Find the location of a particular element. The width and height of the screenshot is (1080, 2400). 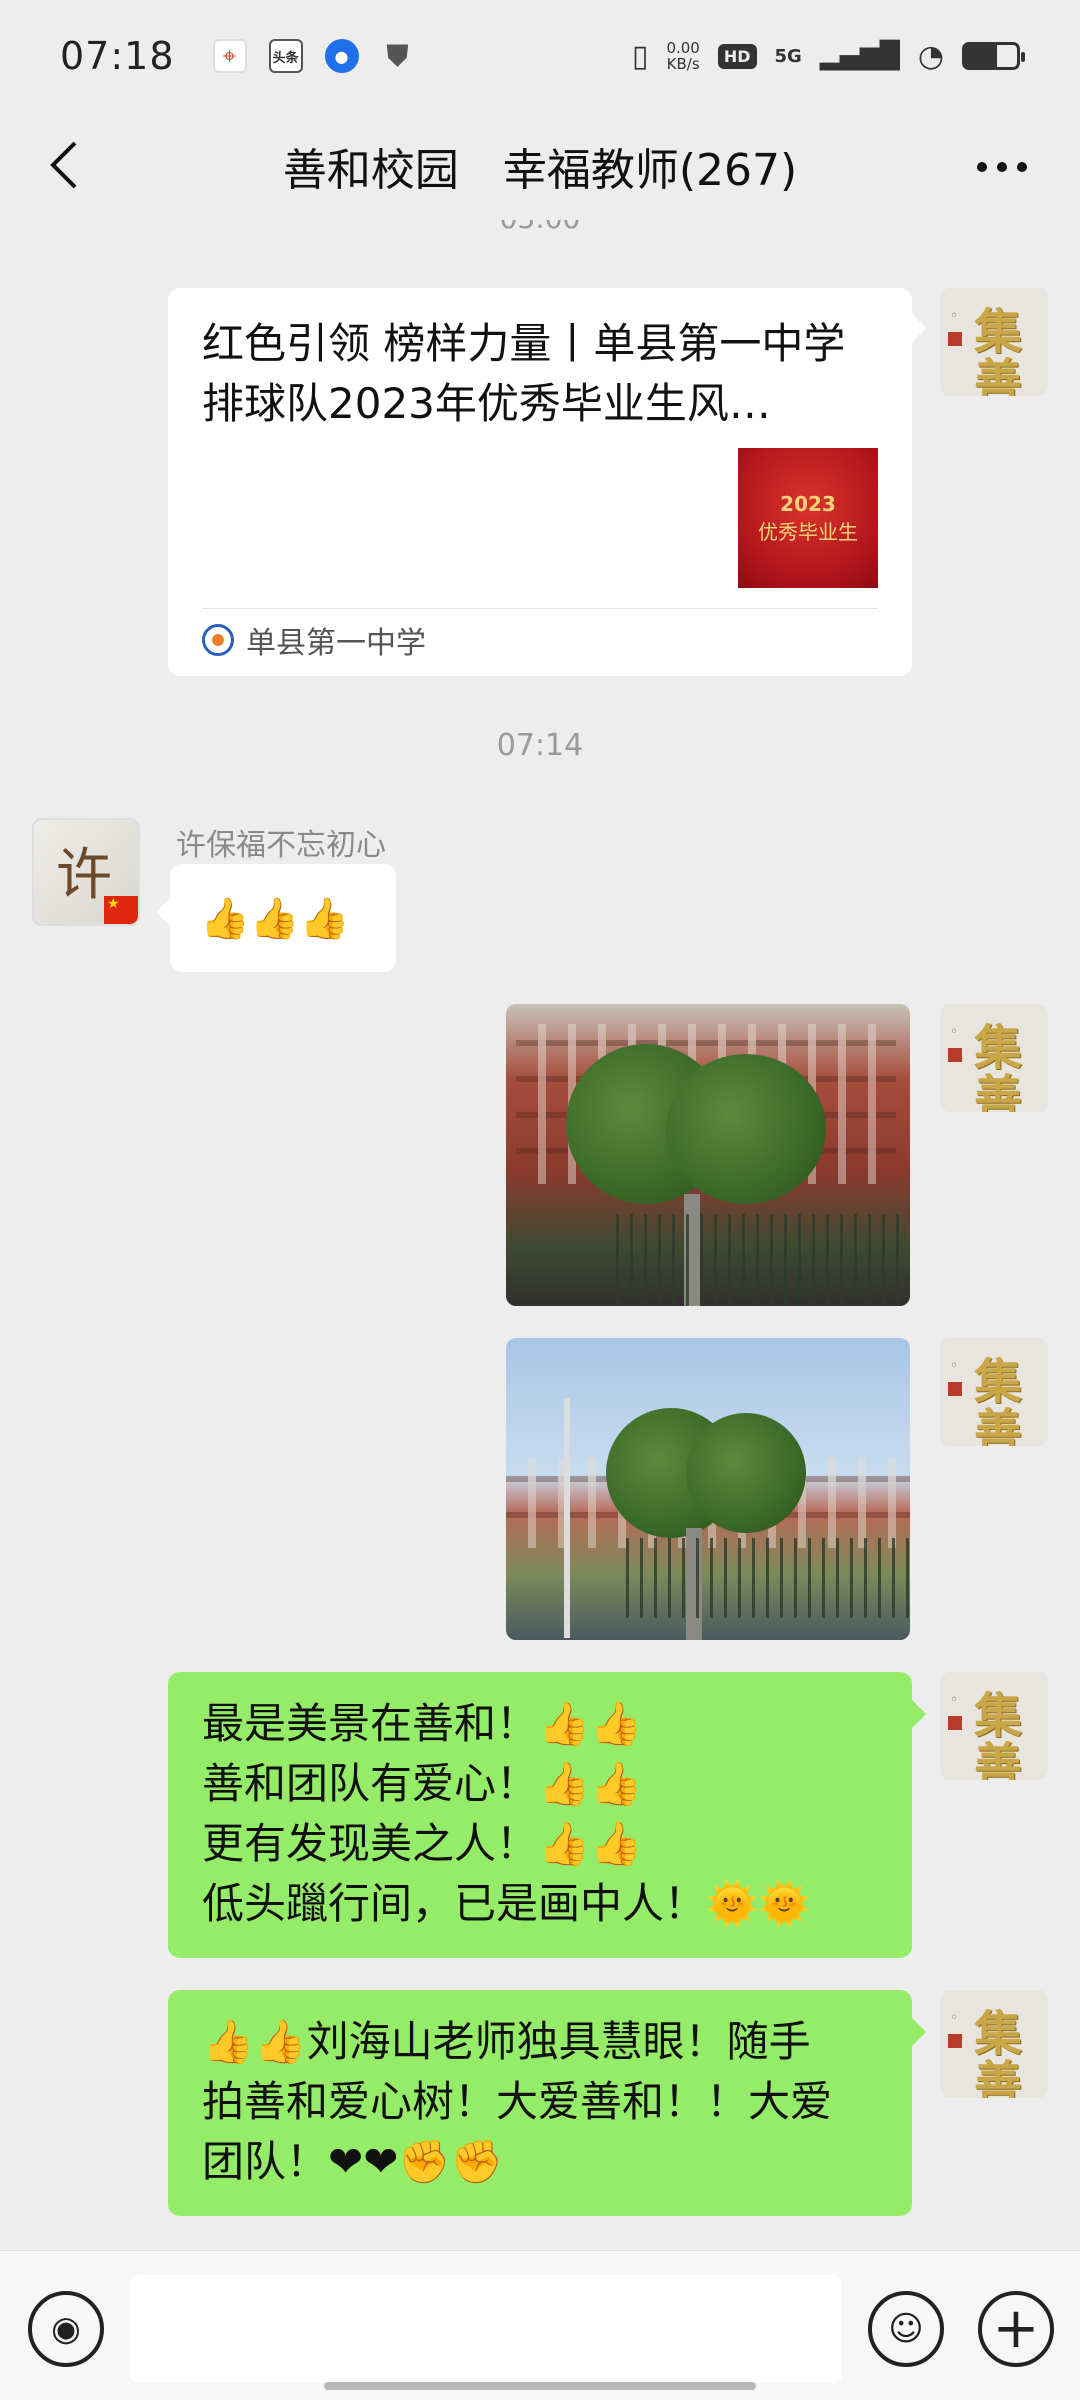

more-button is located at coordinates (1002, 167).